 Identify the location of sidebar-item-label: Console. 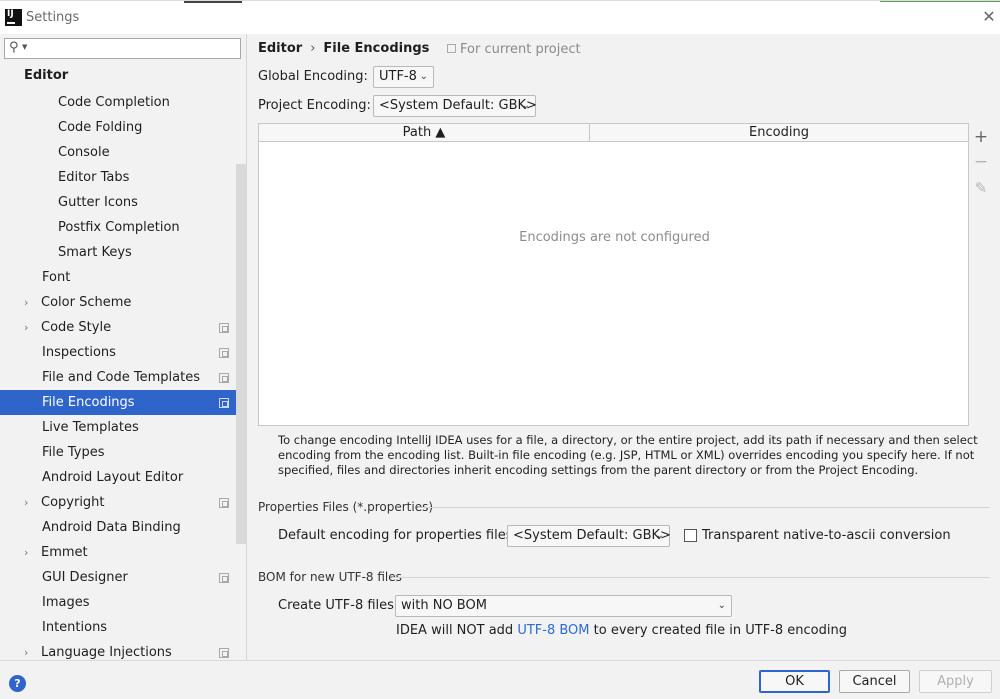
(84, 152).